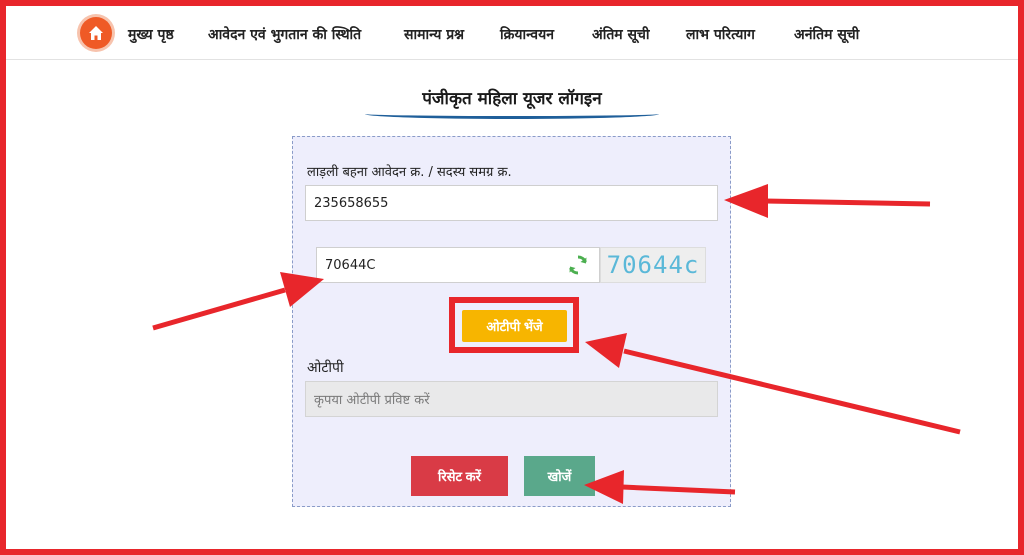 Image resolution: width=1024 pixels, height=555 pixels. What do you see at coordinates (773, 384) in the screenshot?
I see `arrow-to-send-otp-button` at bounding box center [773, 384].